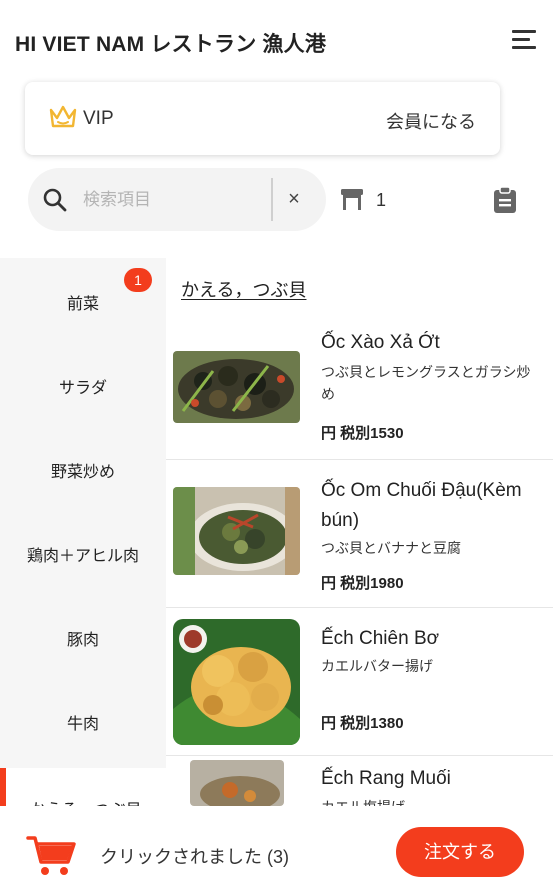  Describe the element at coordinates (352, 199) in the screenshot. I see `table-icon` at that location.